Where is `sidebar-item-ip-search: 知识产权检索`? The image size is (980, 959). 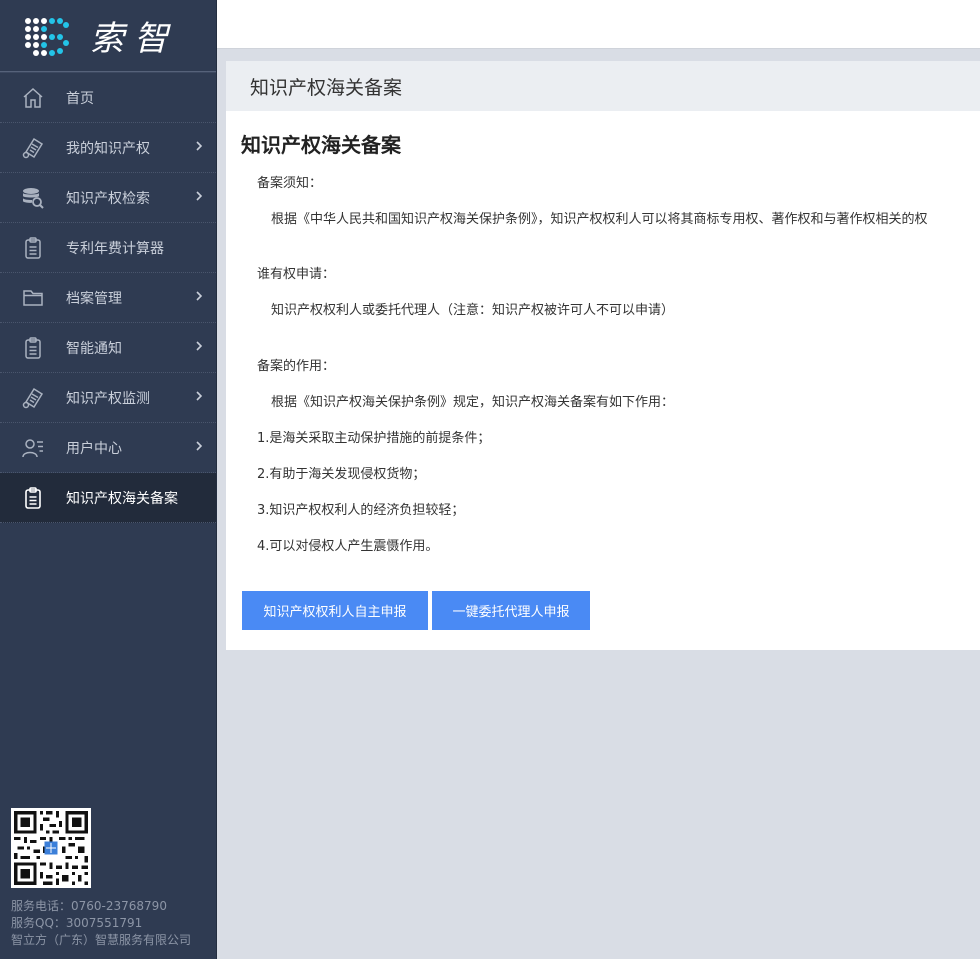
sidebar-item-ip-search: 知识产权检索 is located at coordinates (108, 198).